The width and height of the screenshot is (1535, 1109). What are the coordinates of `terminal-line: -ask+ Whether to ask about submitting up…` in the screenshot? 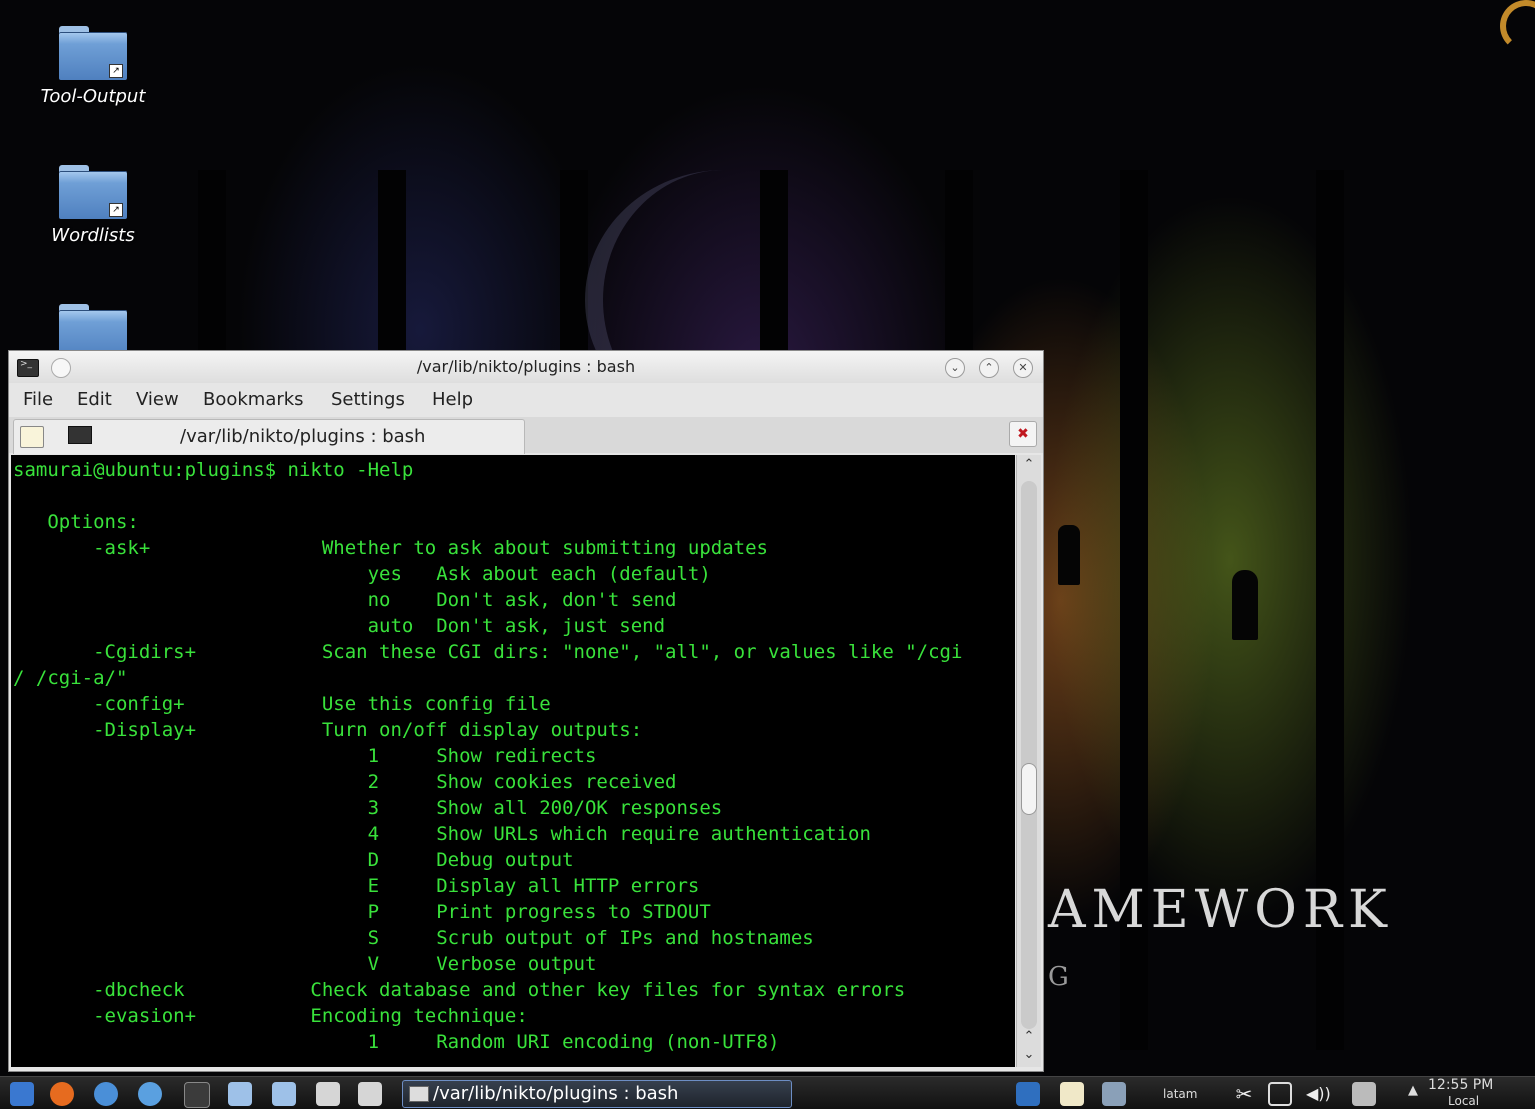 It's located at (390, 548).